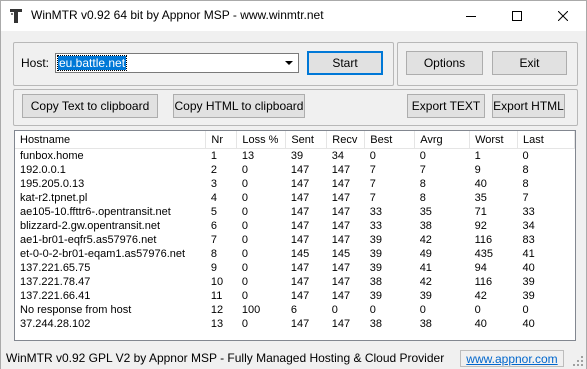  What do you see at coordinates (346, 140) in the screenshot?
I see `column-header-recv: Recv` at bounding box center [346, 140].